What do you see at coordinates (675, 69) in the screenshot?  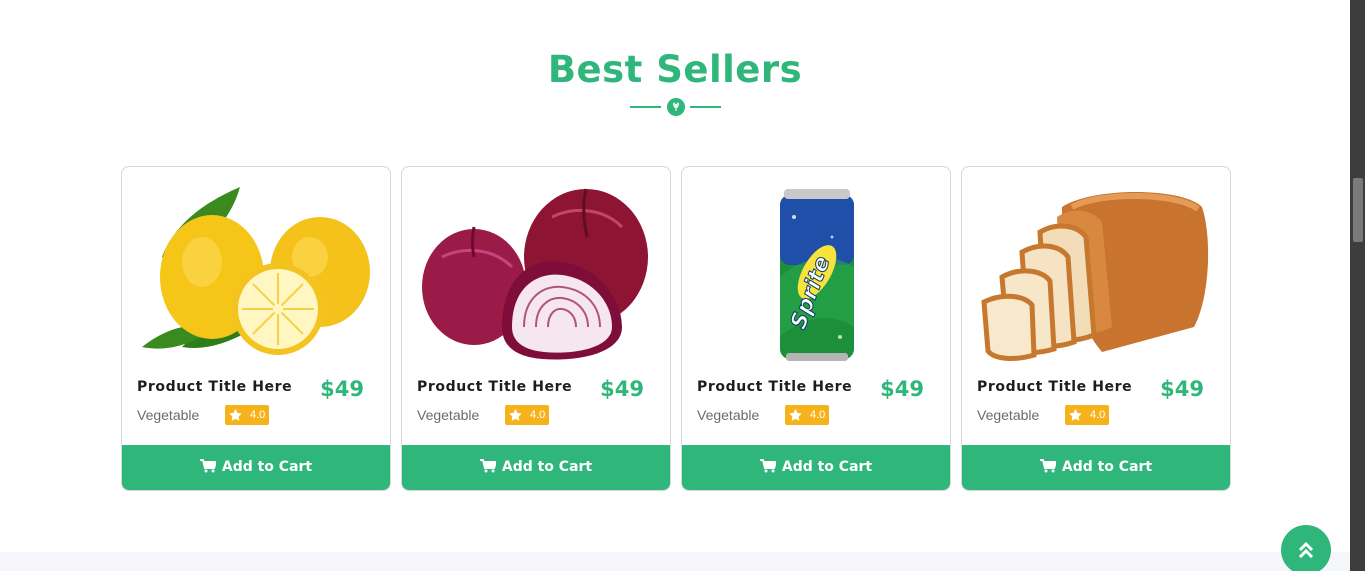 I see `section-title: Best Sellers` at bounding box center [675, 69].